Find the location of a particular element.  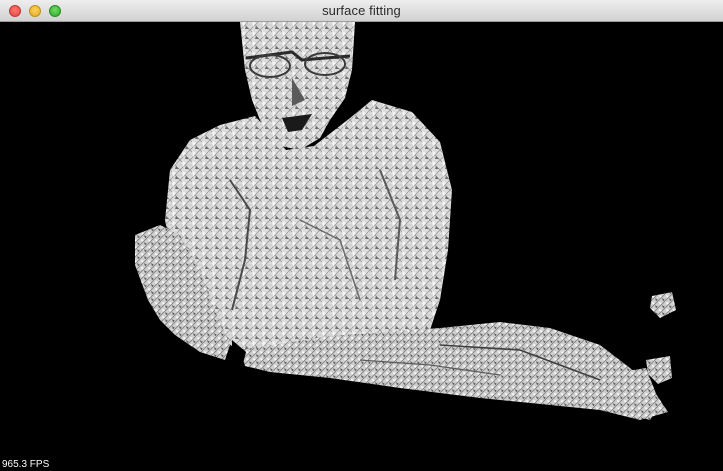

window-title: surface fitting is located at coordinates (361, 10).